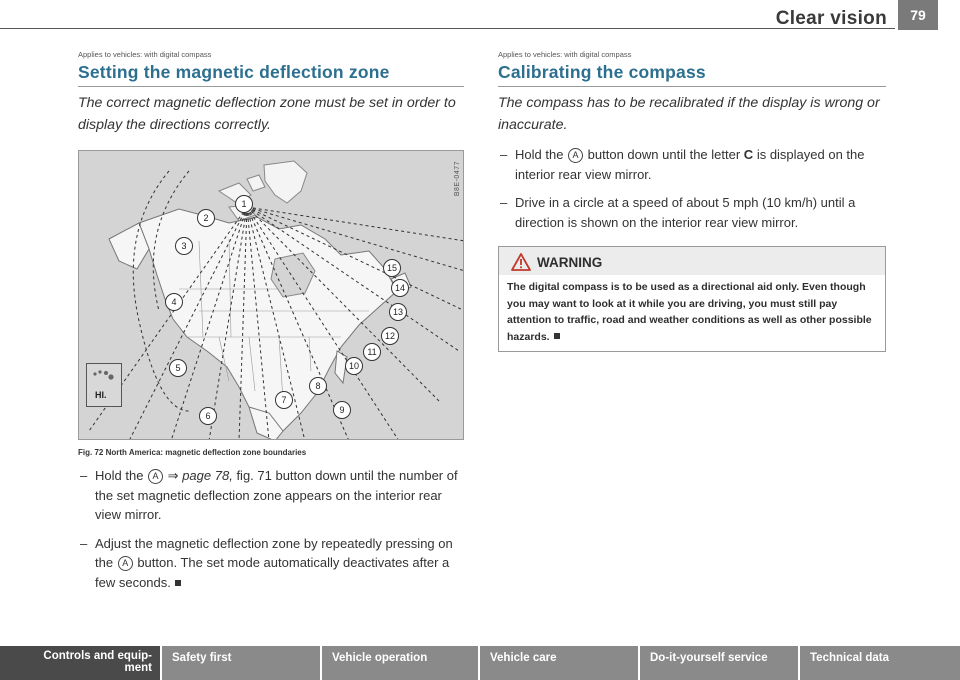 The height and width of the screenshot is (680, 960). Describe the element at coordinates (208, 416) in the screenshot. I see `zone-marker-6: 6` at that location.